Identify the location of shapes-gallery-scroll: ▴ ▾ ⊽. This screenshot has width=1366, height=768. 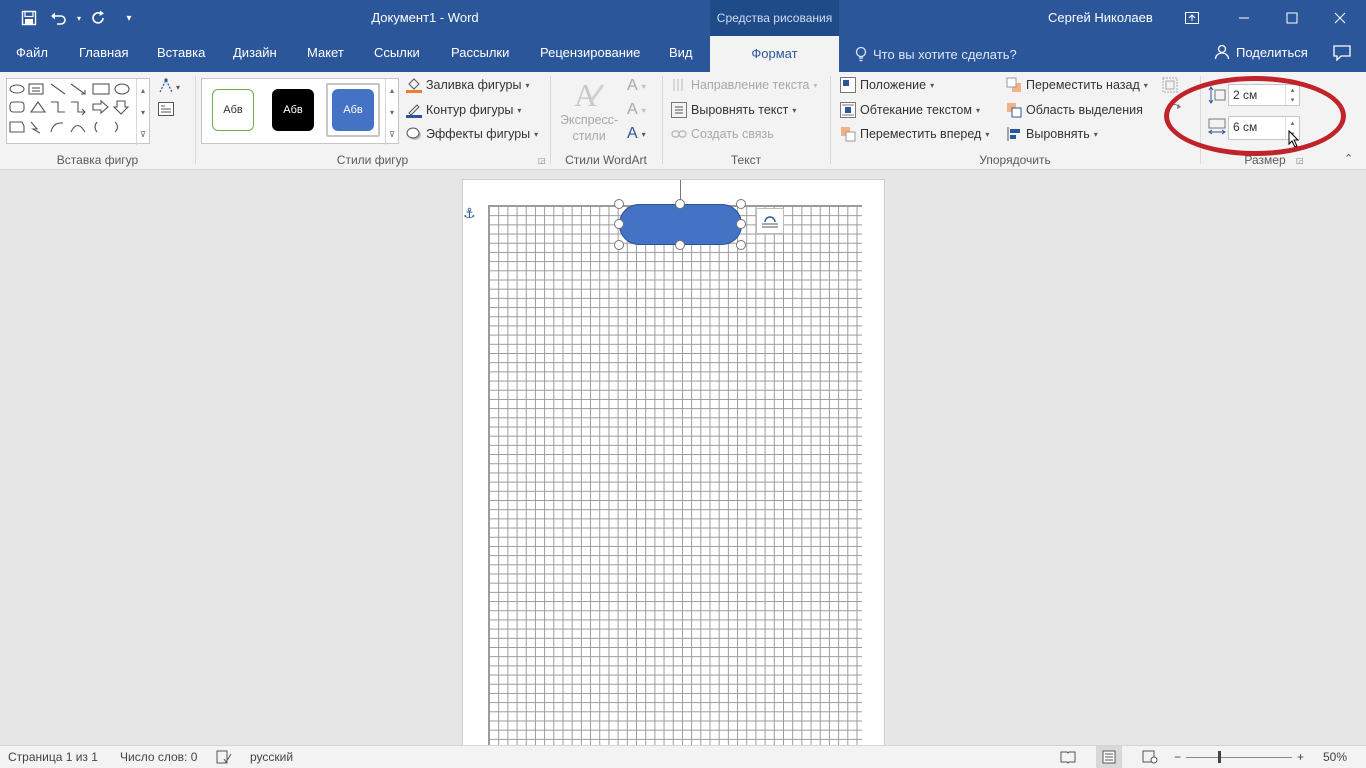
(142, 112).